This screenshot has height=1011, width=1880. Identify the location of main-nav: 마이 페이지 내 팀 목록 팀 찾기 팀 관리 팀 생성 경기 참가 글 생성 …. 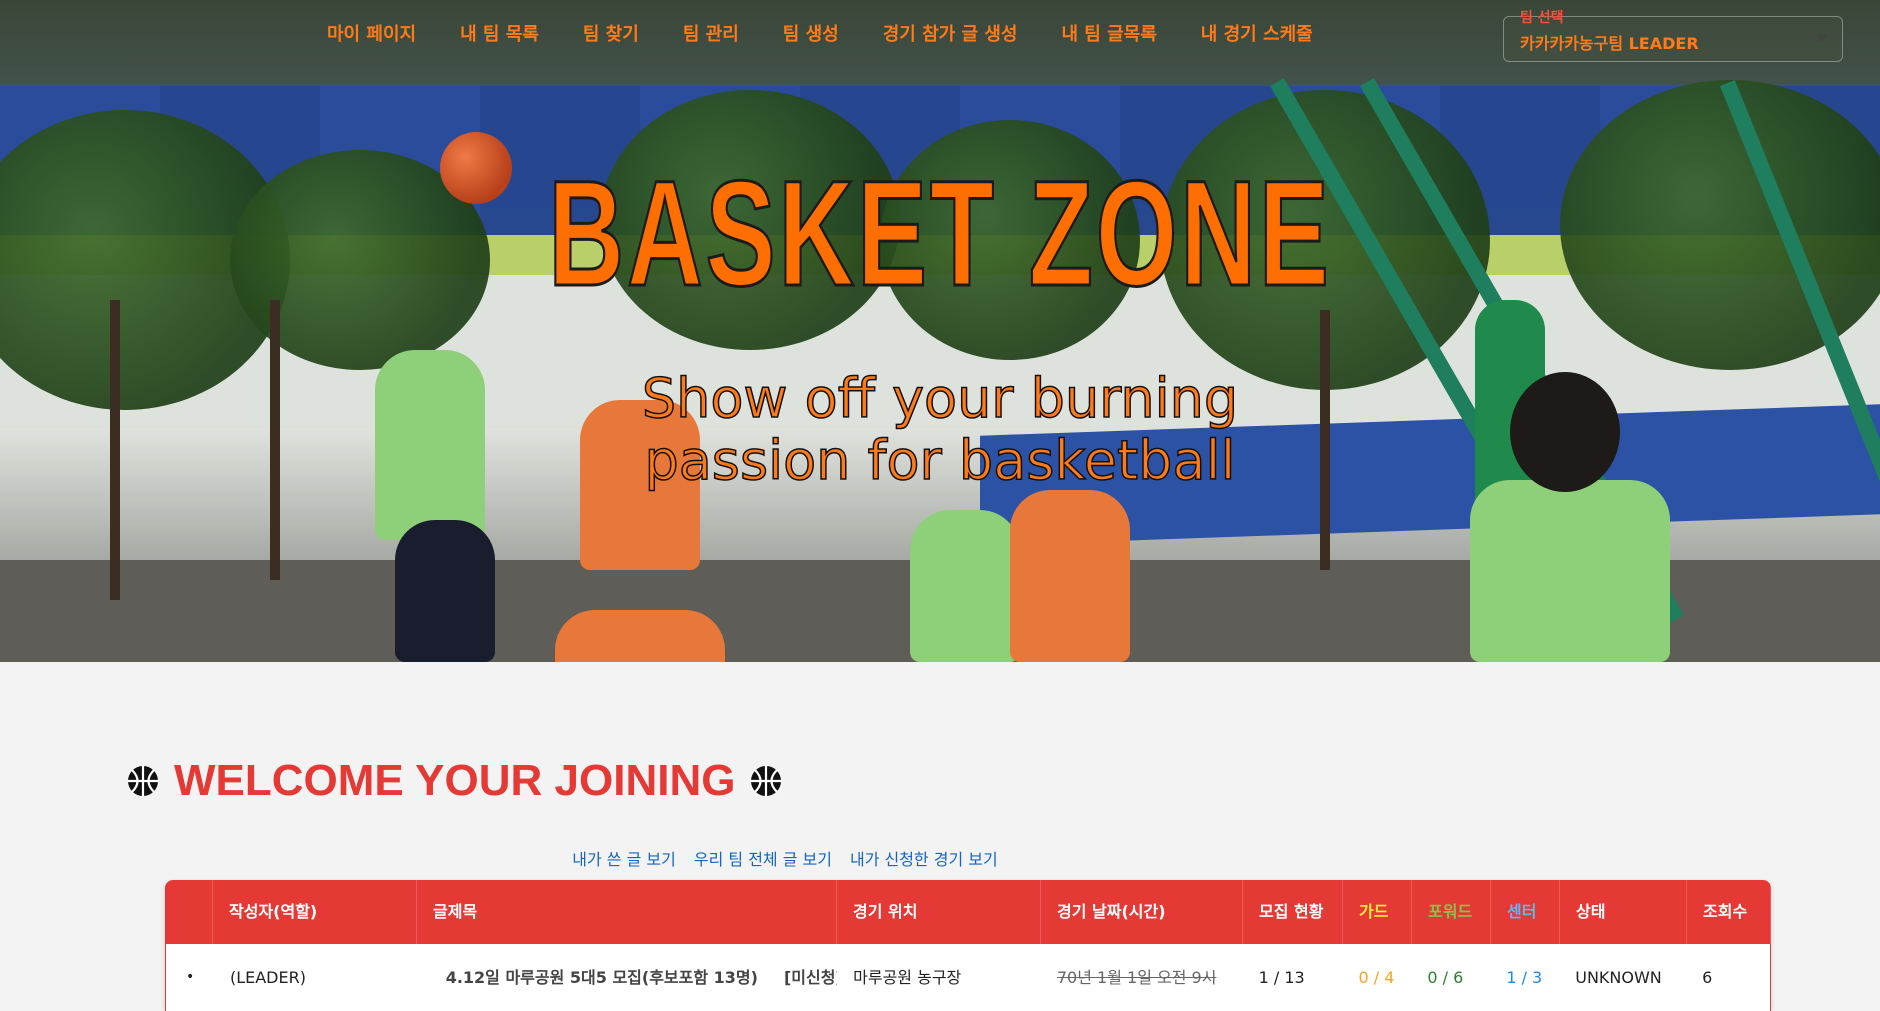
(820, 35).